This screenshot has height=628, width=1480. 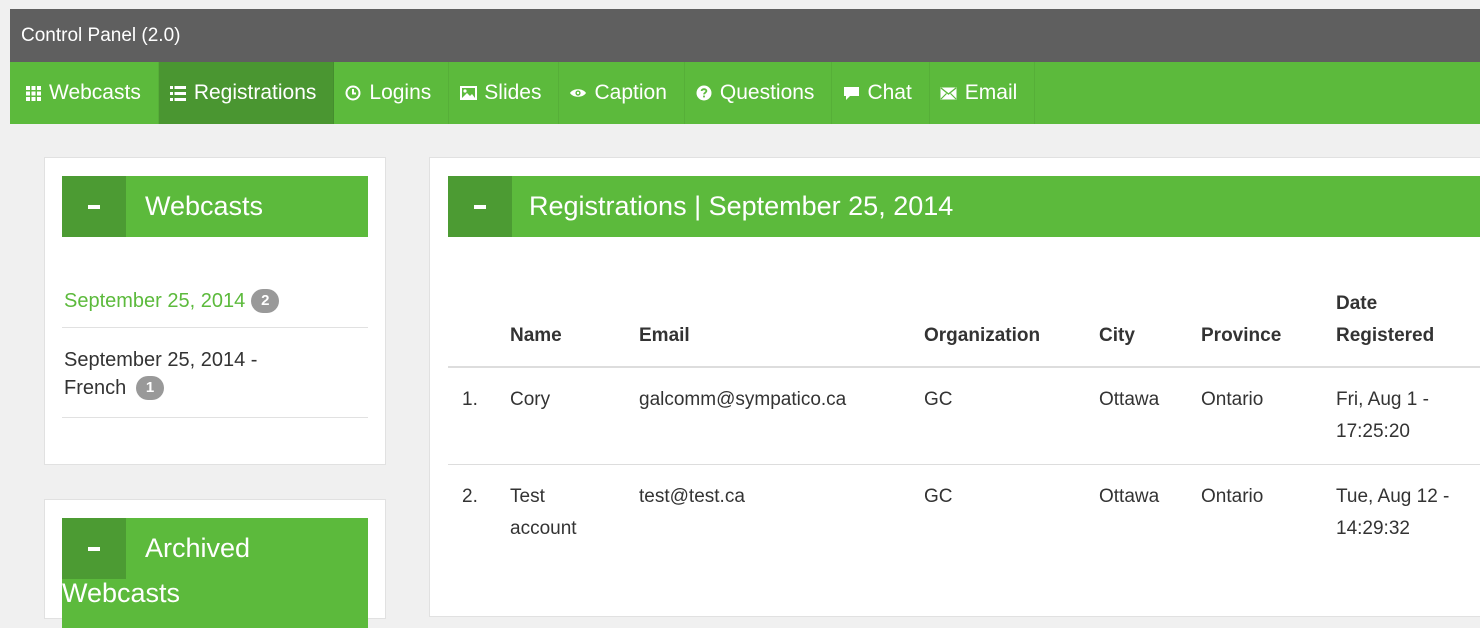 I want to click on eye-icon, so click(x=578, y=93).